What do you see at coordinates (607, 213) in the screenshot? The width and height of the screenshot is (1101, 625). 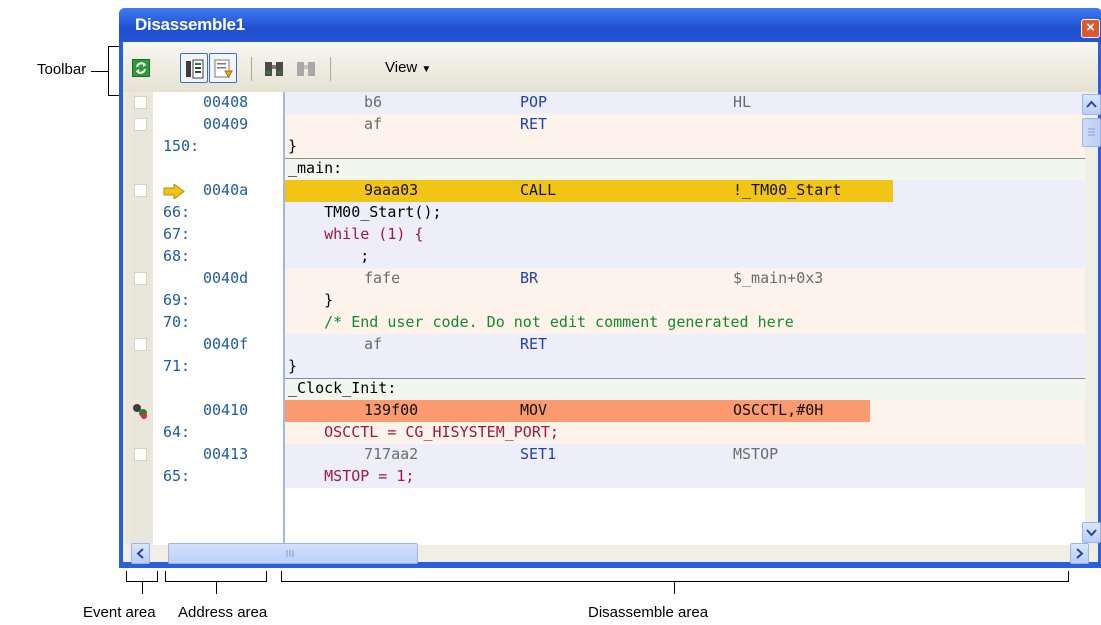 I see `source-row: 66: TM00_Start();` at bounding box center [607, 213].